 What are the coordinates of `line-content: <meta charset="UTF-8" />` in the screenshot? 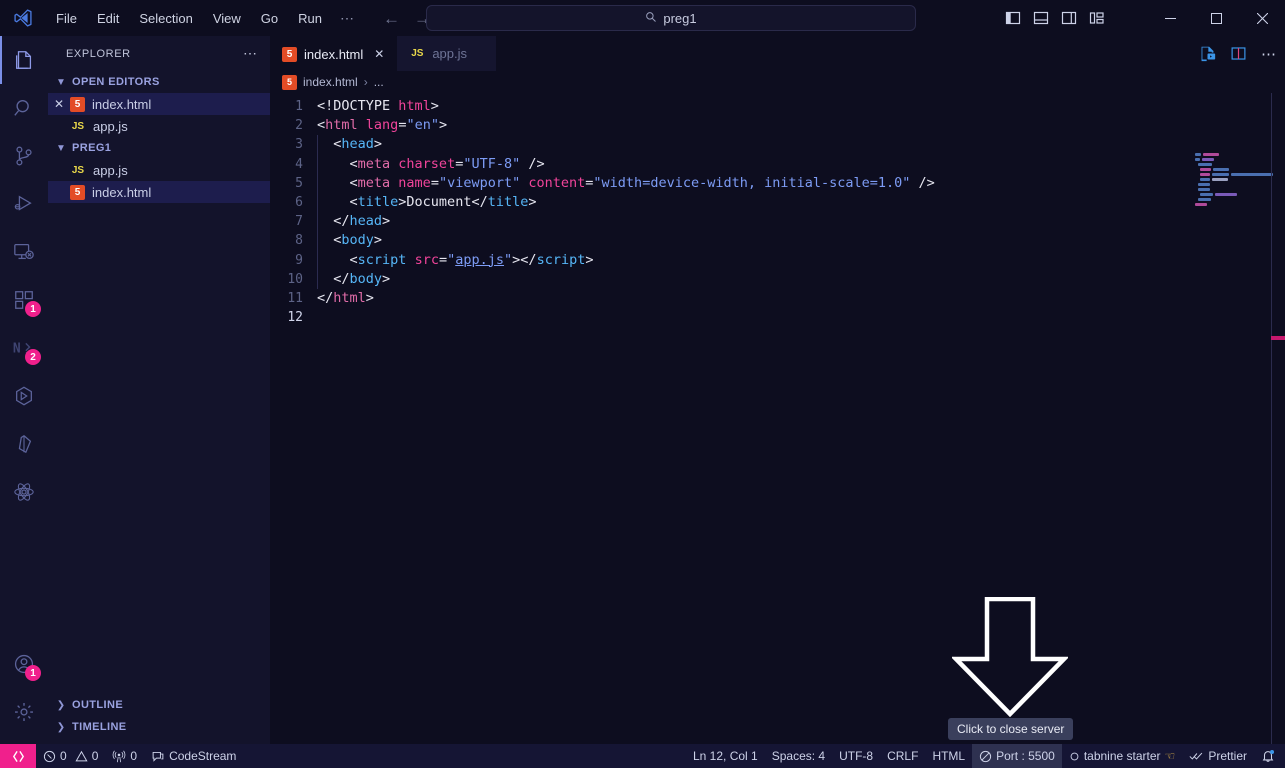 It's located at (801, 164).